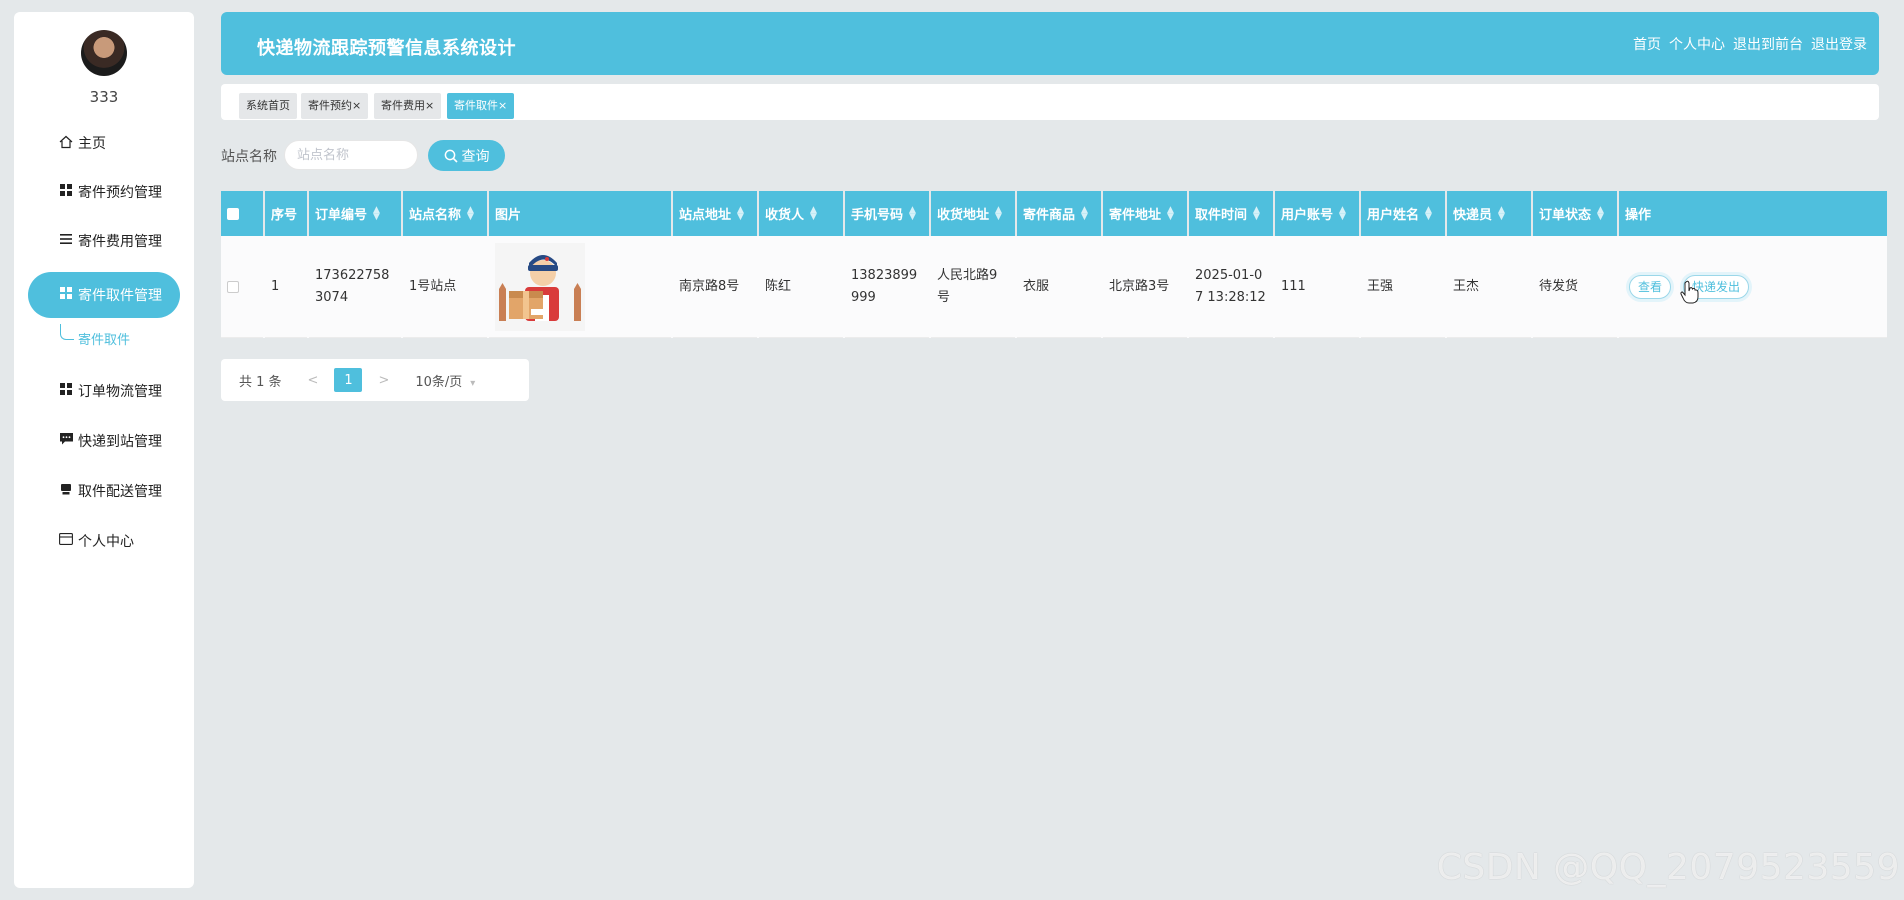 This screenshot has height=900, width=1904. Describe the element at coordinates (1231, 213) in the screenshot. I see `col-header: 取件时间 ▲ ▼` at that location.